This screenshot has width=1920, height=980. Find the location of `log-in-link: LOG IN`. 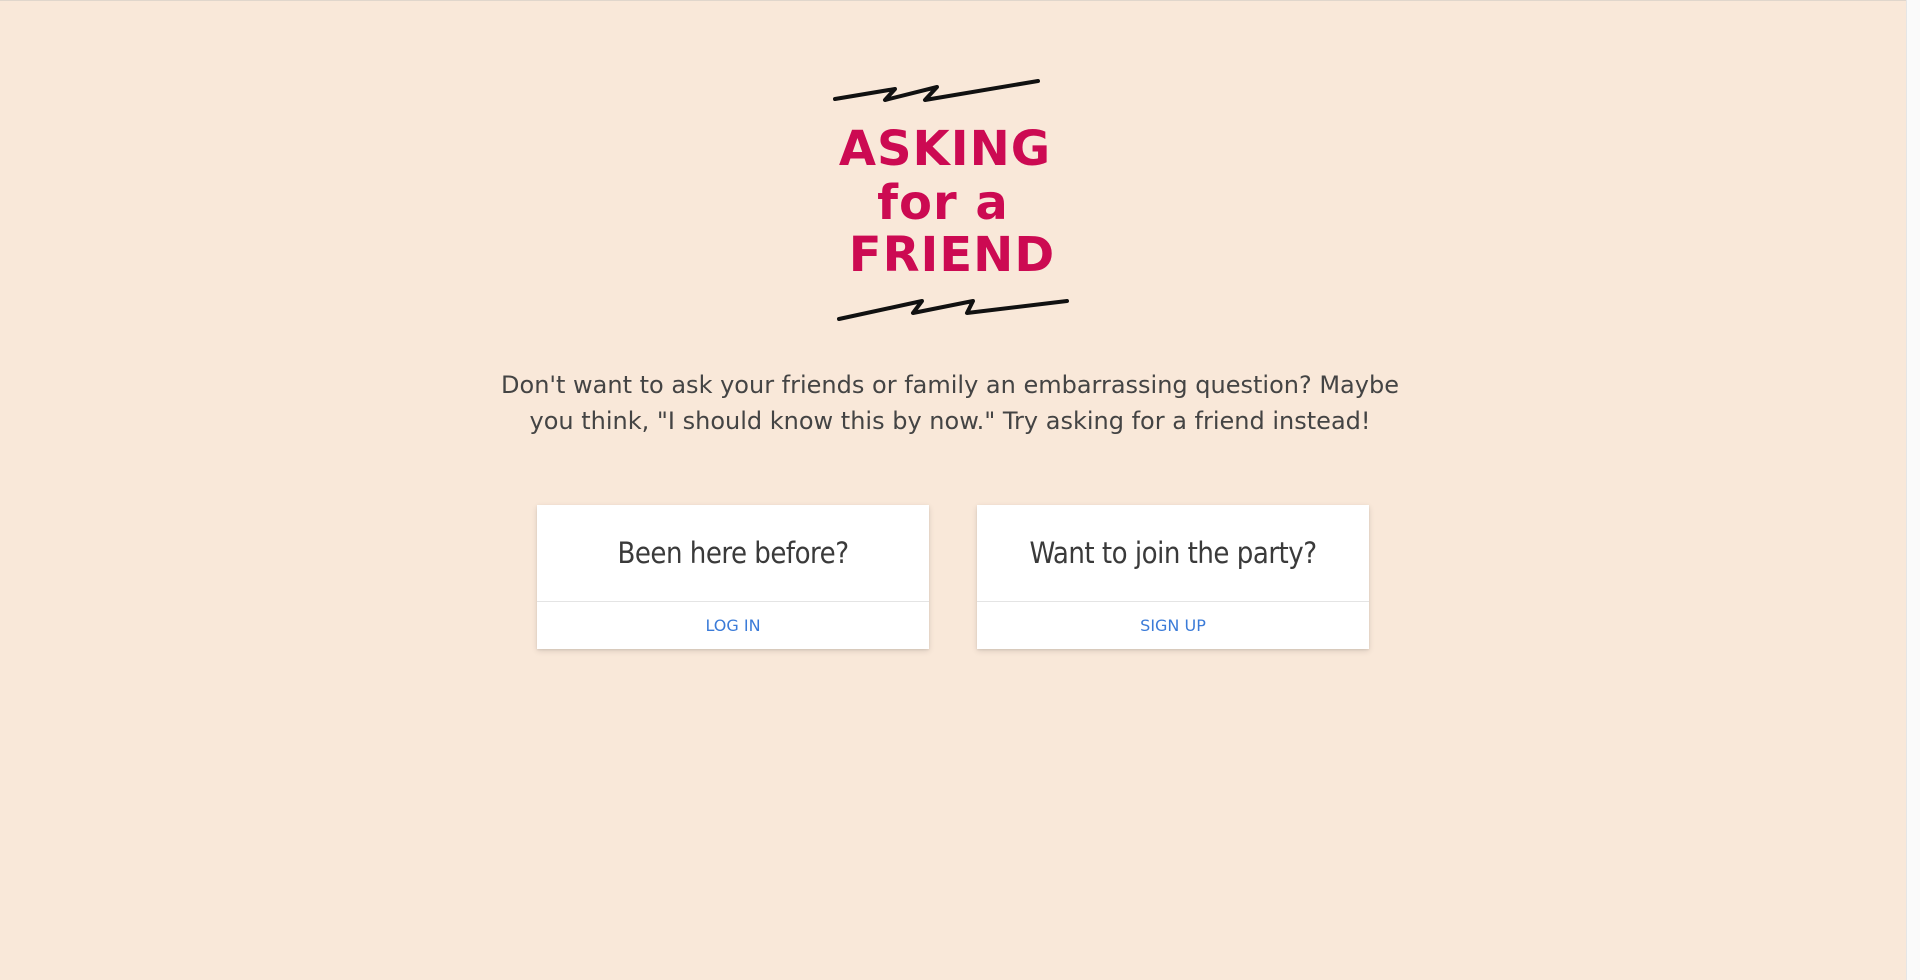

log-in-link: LOG IN is located at coordinates (733, 625).